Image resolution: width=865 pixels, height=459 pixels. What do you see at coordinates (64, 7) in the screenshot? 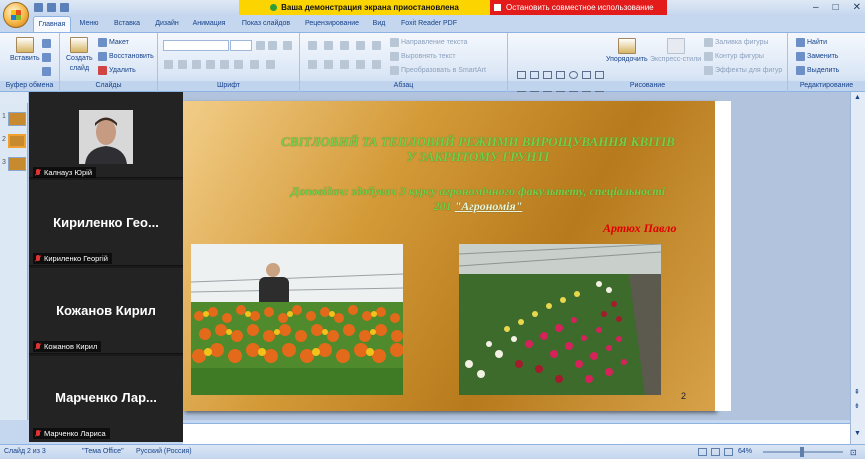
I see `redo-icon` at bounding box center [64, 7].